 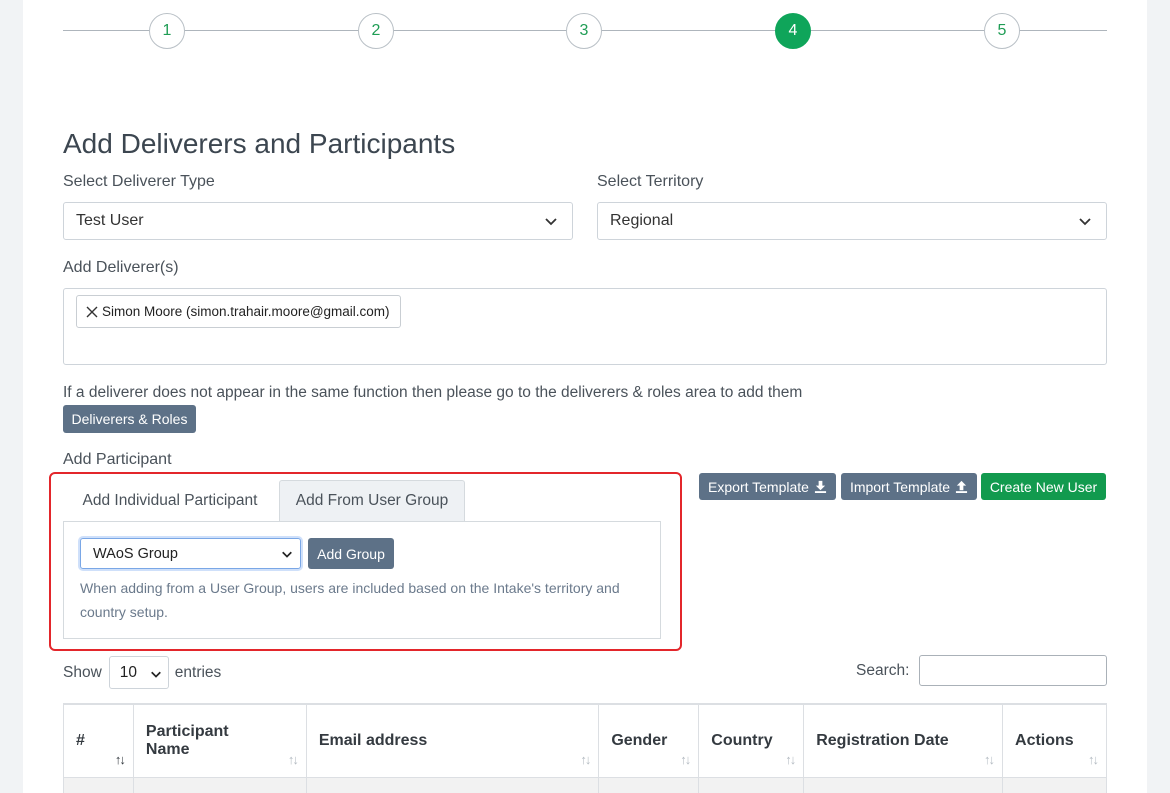 I want to click on deliverer-type-select: Test User, so click(x=318, y=221).